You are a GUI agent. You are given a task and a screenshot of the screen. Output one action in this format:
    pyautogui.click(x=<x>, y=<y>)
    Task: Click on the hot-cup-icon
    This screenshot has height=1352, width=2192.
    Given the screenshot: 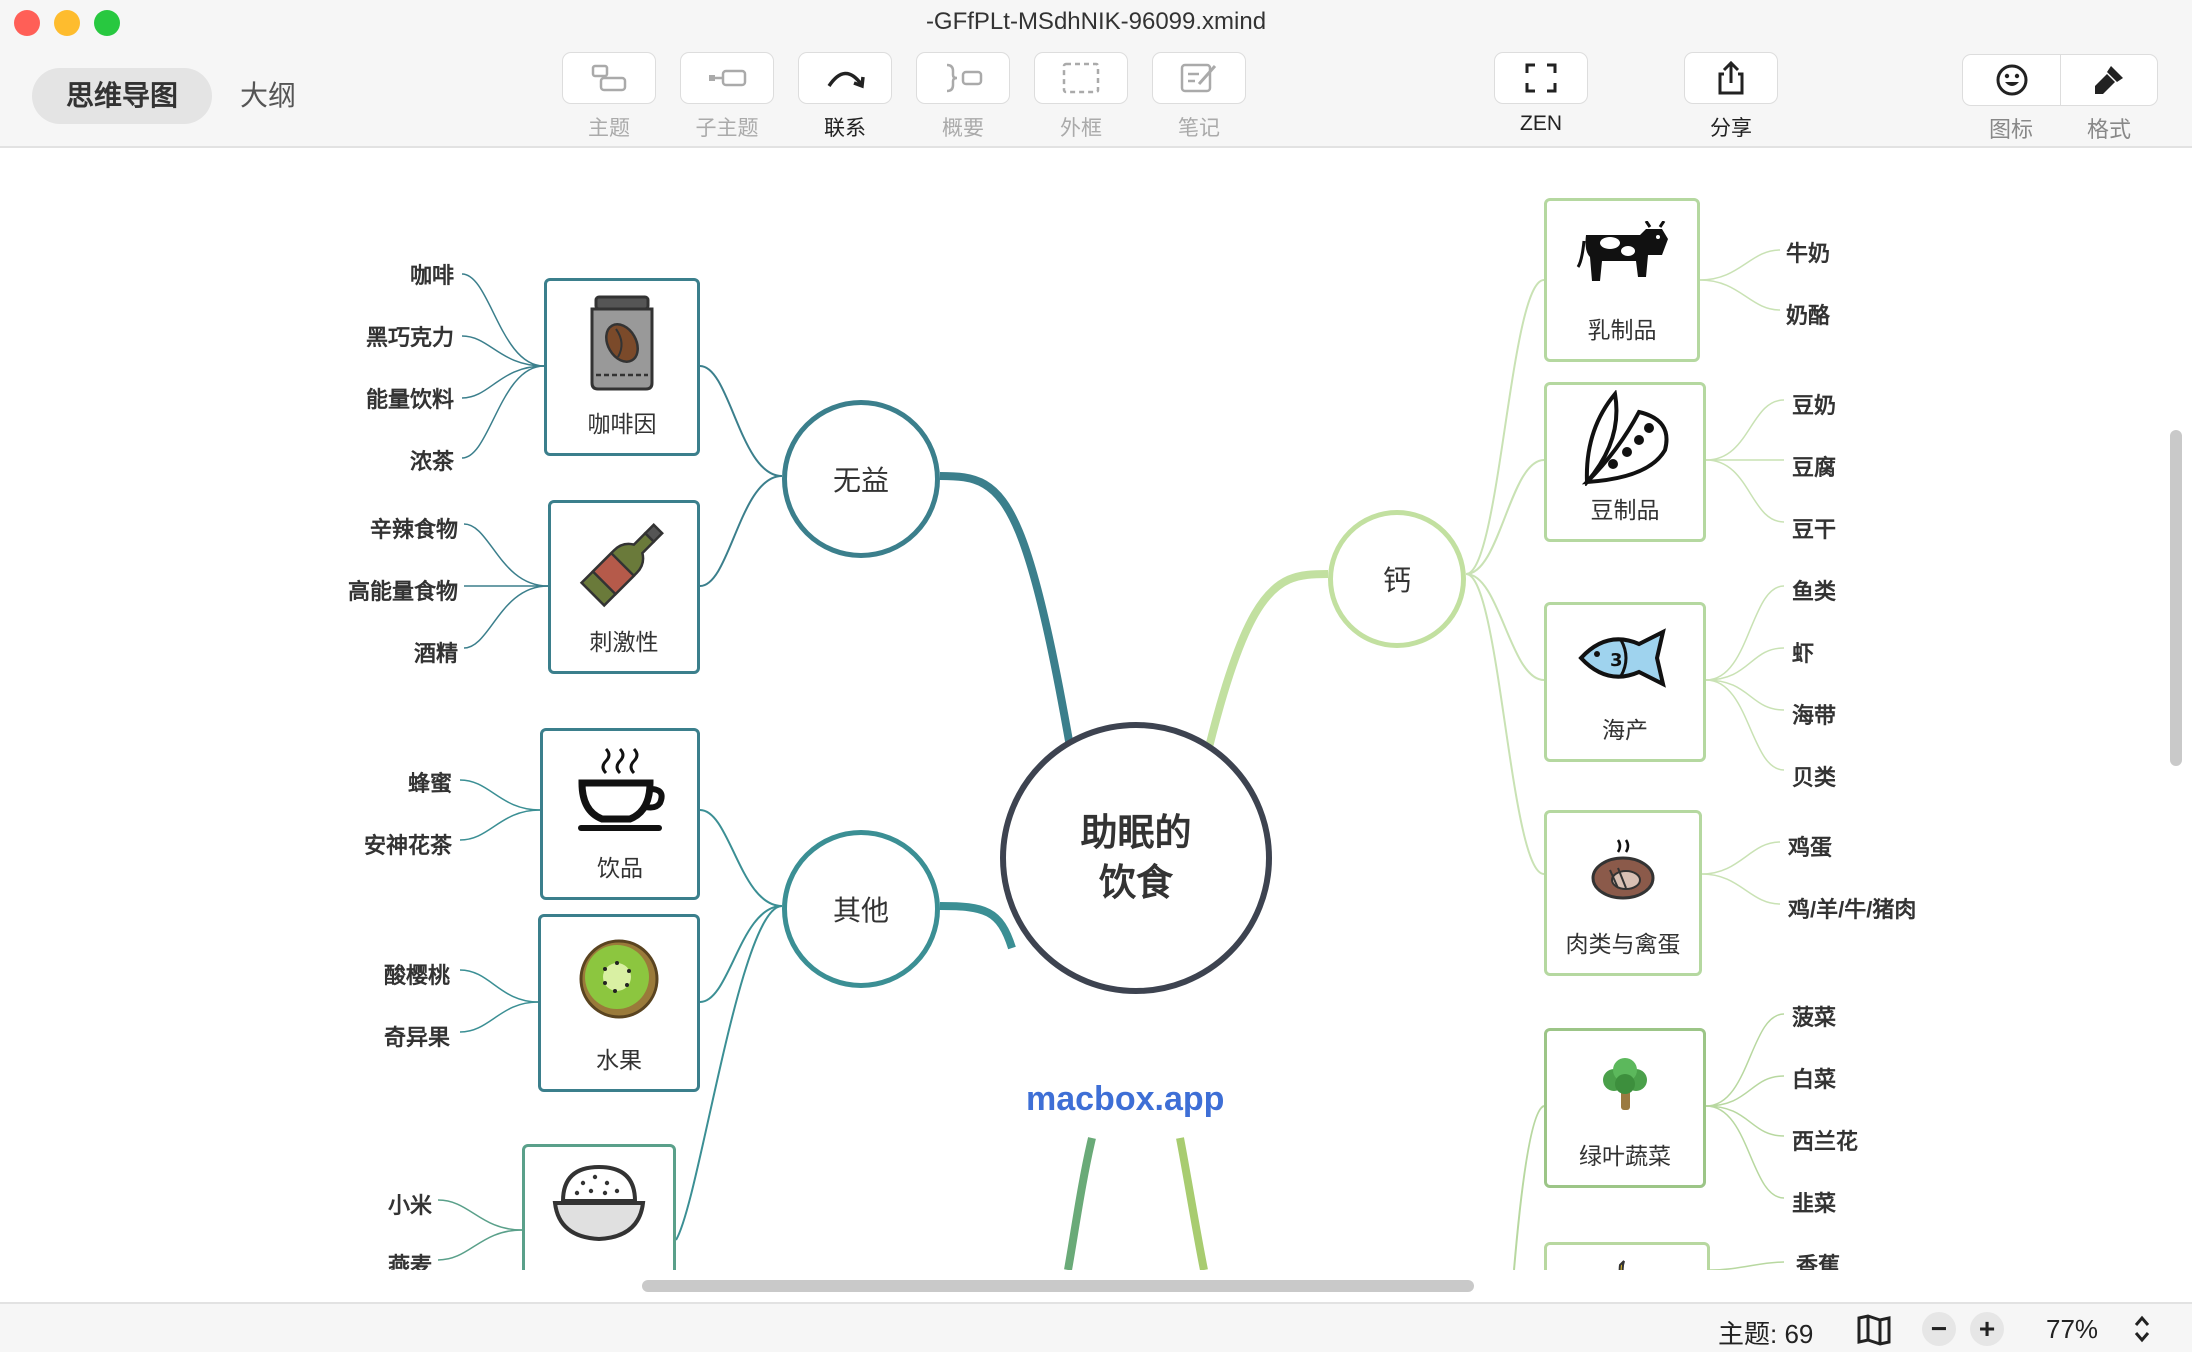 What is the action you would take?
    pyautogui.click(x=621, y=789)
    